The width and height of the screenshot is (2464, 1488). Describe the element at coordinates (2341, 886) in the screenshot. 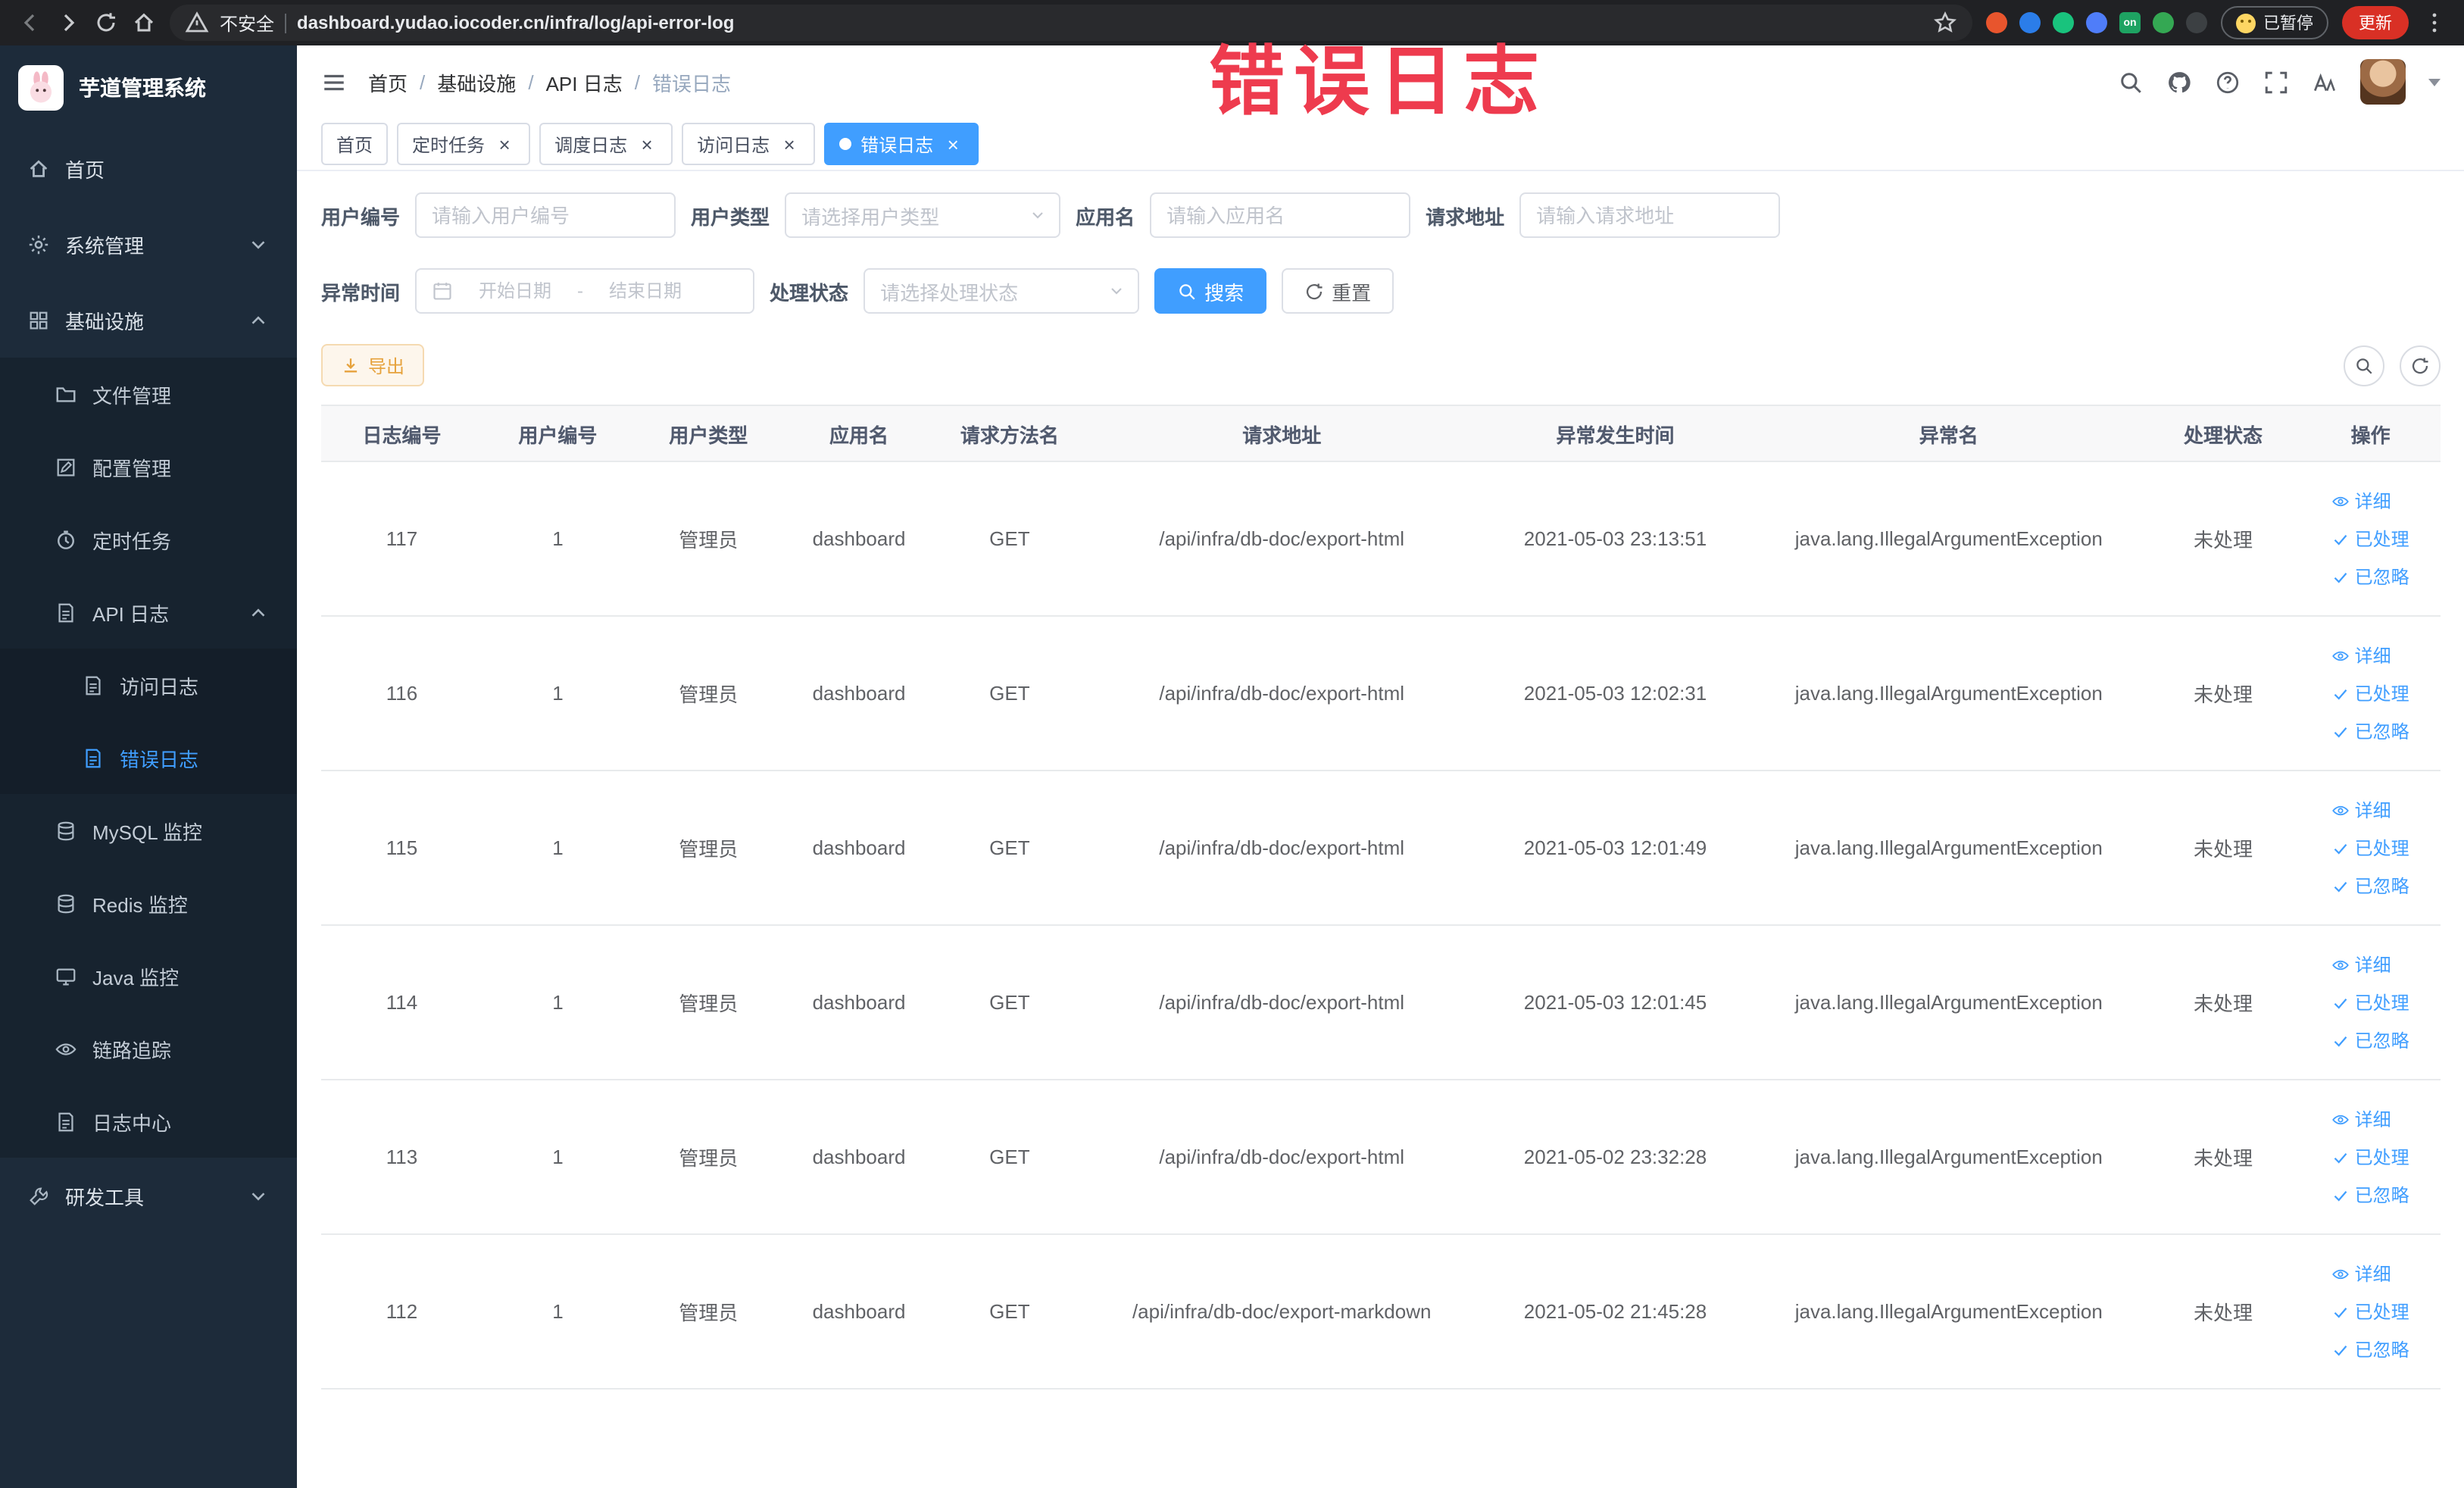

I see `check-icon` at that location.